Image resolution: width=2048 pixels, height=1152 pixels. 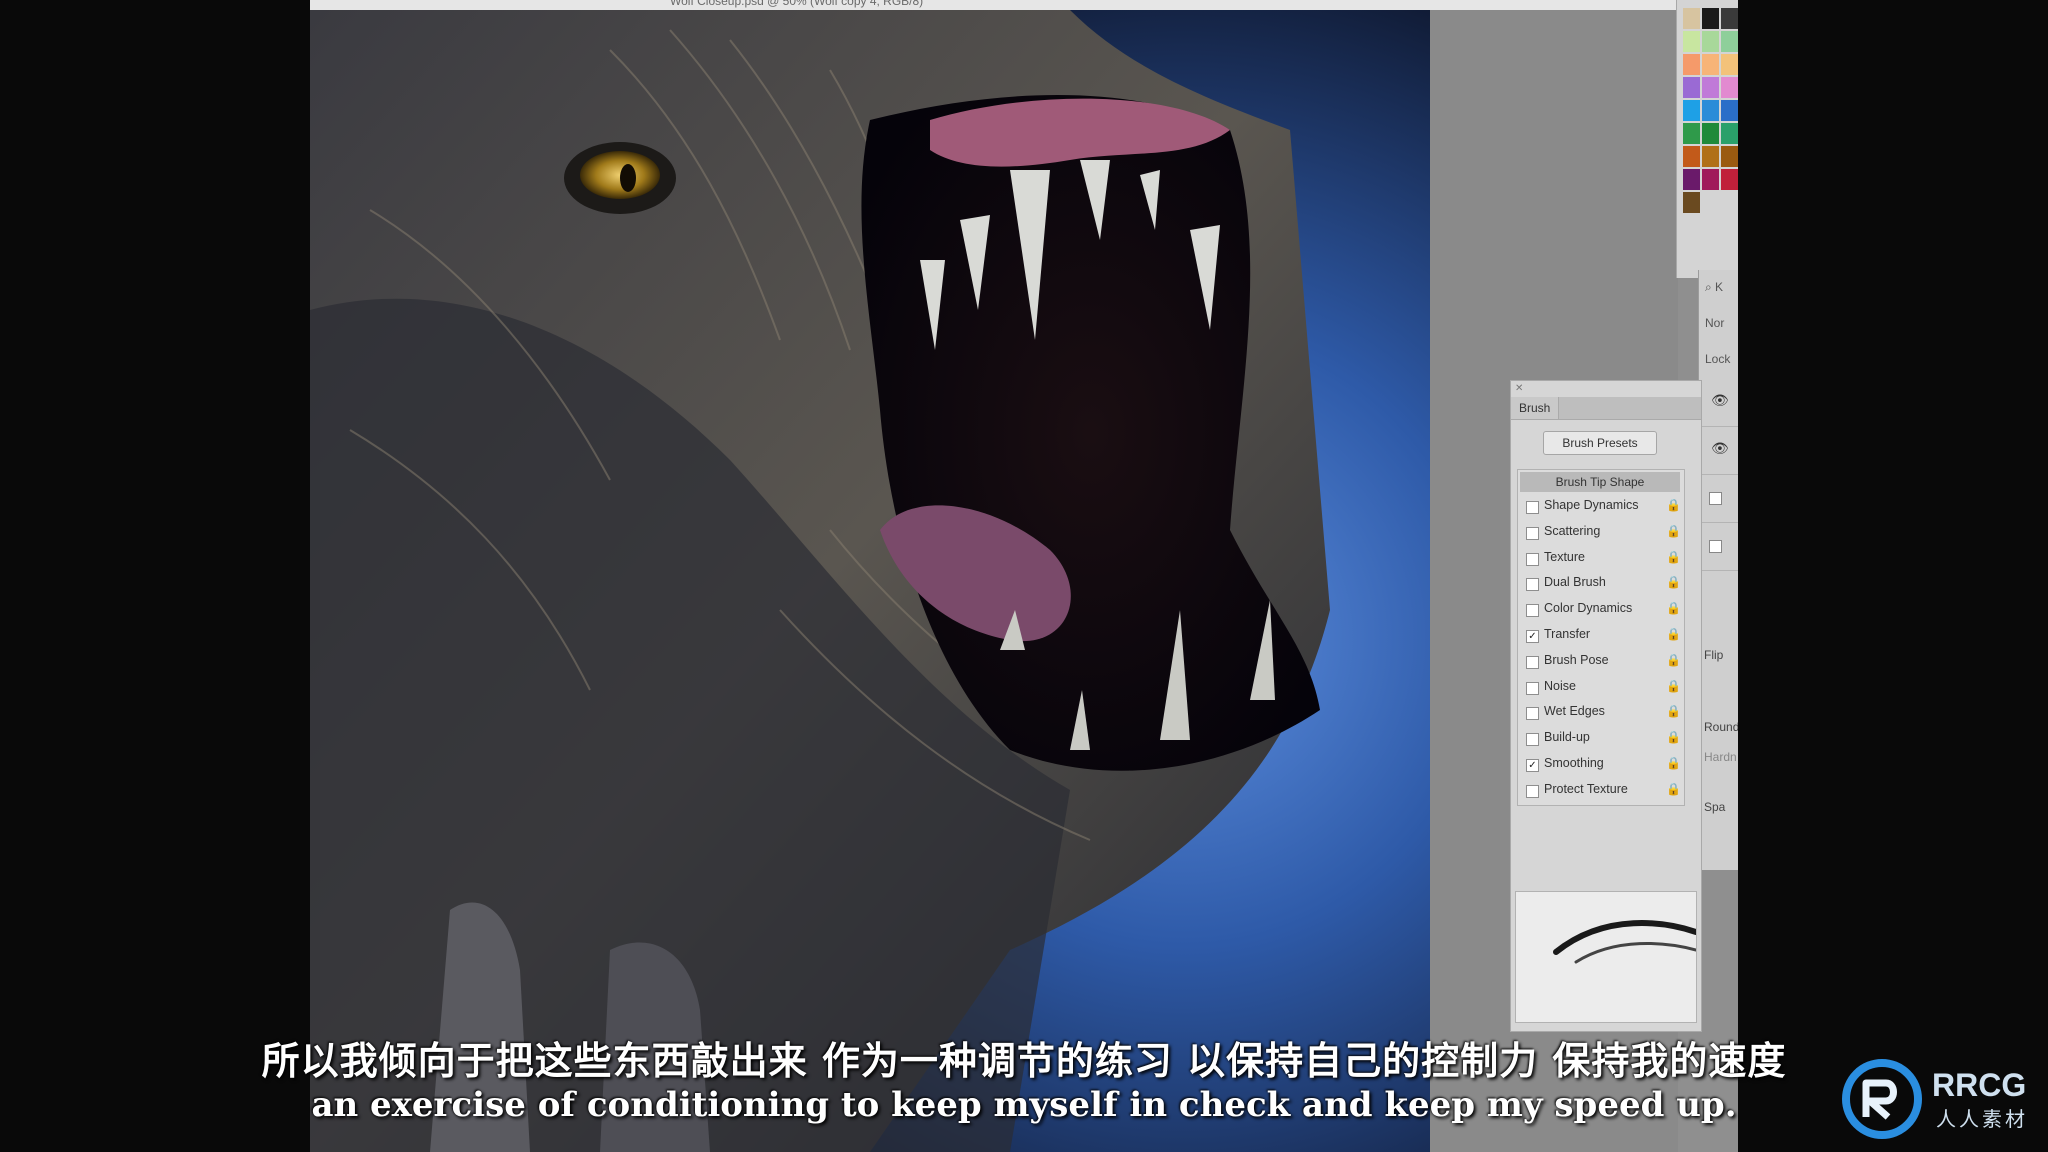 I want to click on swatch-grid, so click(x=1710, y=110).